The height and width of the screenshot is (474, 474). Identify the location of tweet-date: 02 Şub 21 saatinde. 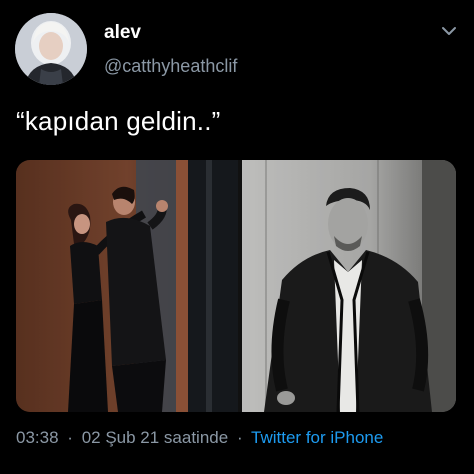
(155, 437).